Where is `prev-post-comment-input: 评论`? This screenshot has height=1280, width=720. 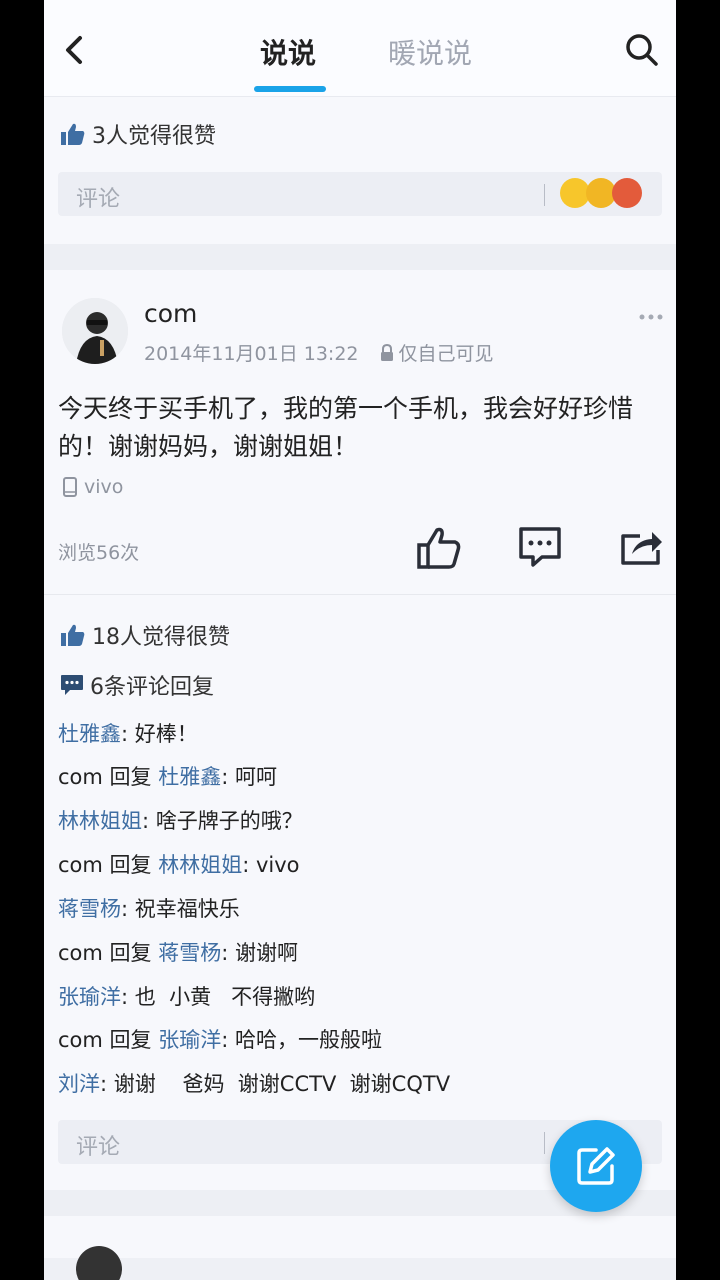 prev-post-comment-input: 评论 is located at coordinates (360, 194).